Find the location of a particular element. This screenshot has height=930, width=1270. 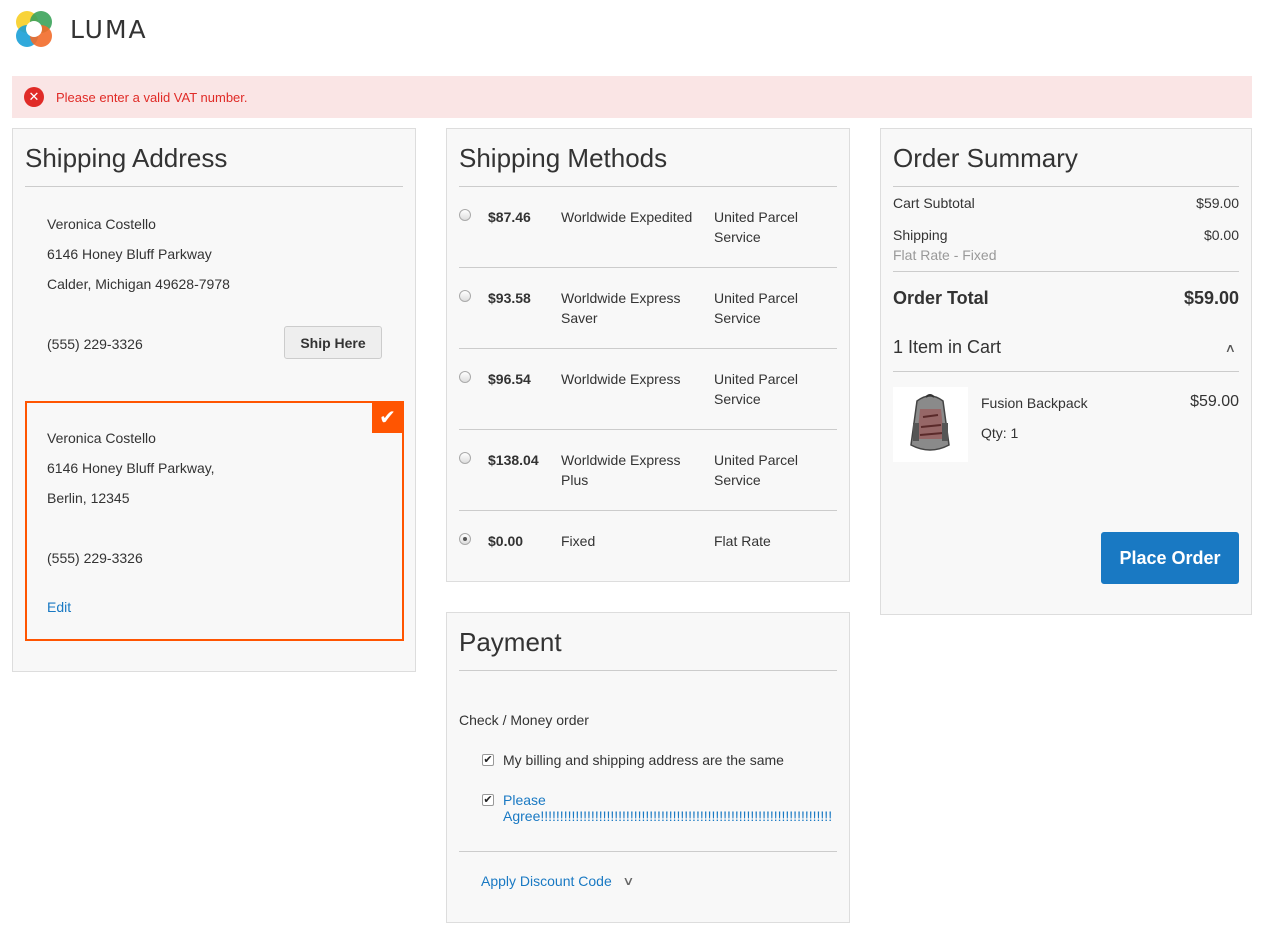

cart-subtotal-value: $59.00 is located at coordinates (1217, 203).